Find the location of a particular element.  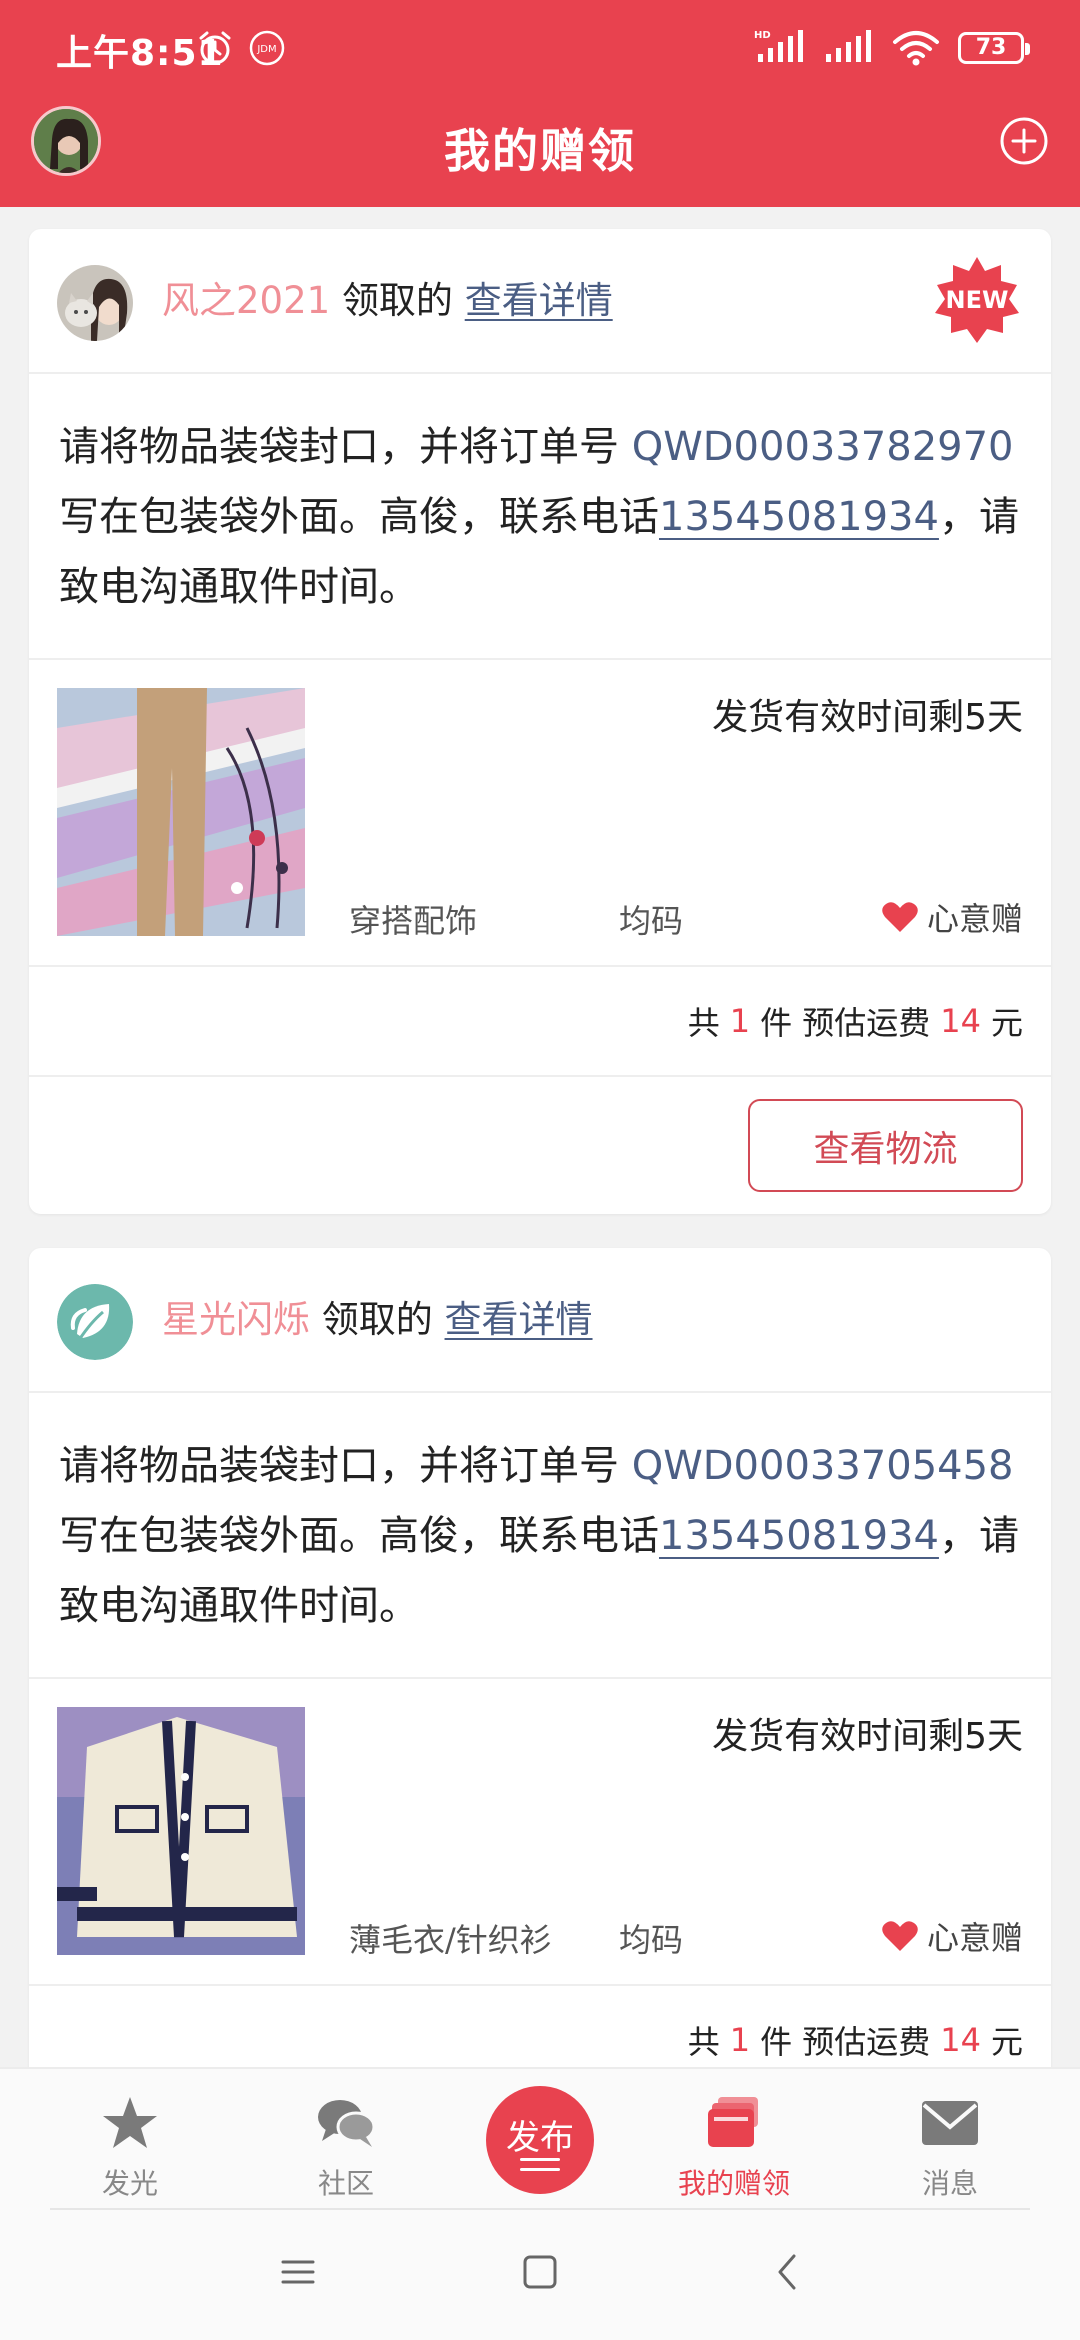

svg-text: JDM is located at coordinates (266, 49).